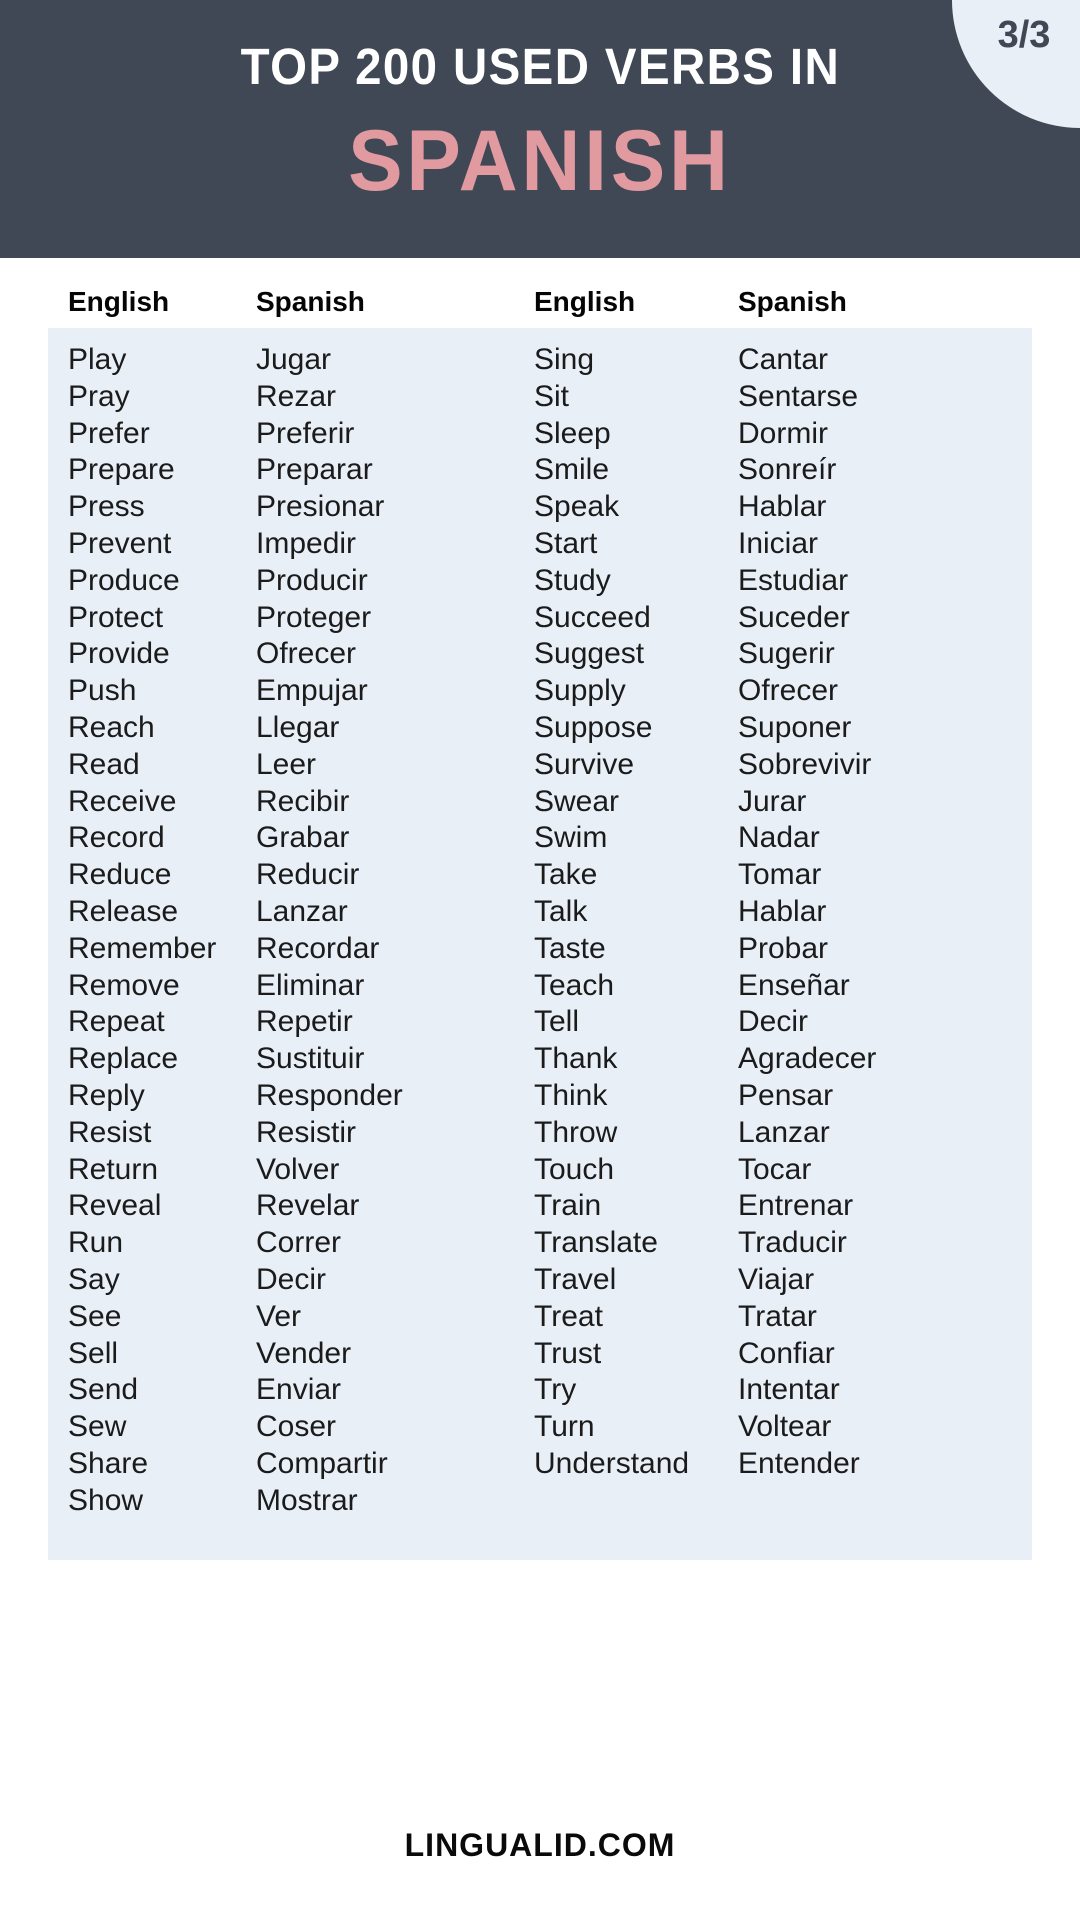 This screenshot has width=1080, height=1920. I want to click on left-english-cell: See, so click(95, 1316).